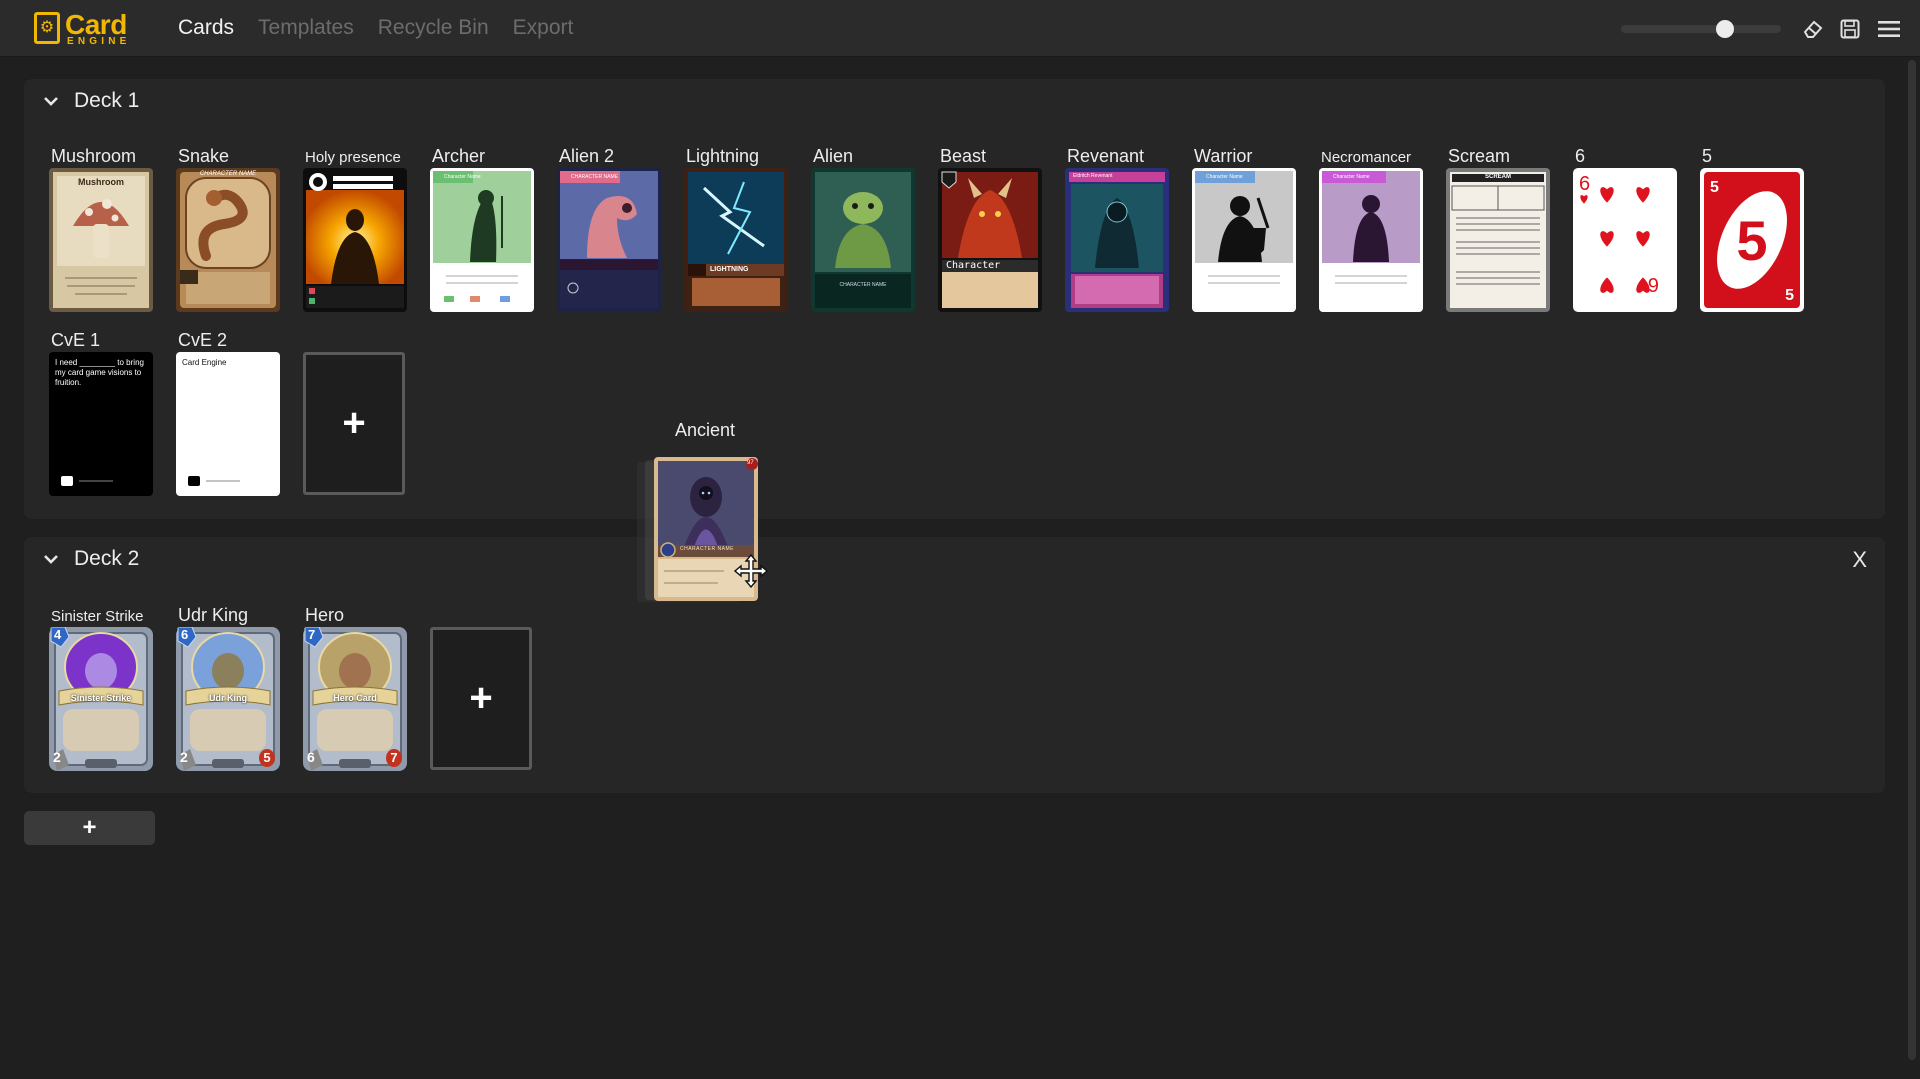  Describe the element at coordinates (1479, 156) in the screenshot. I see `card-label: Scream` at that location.